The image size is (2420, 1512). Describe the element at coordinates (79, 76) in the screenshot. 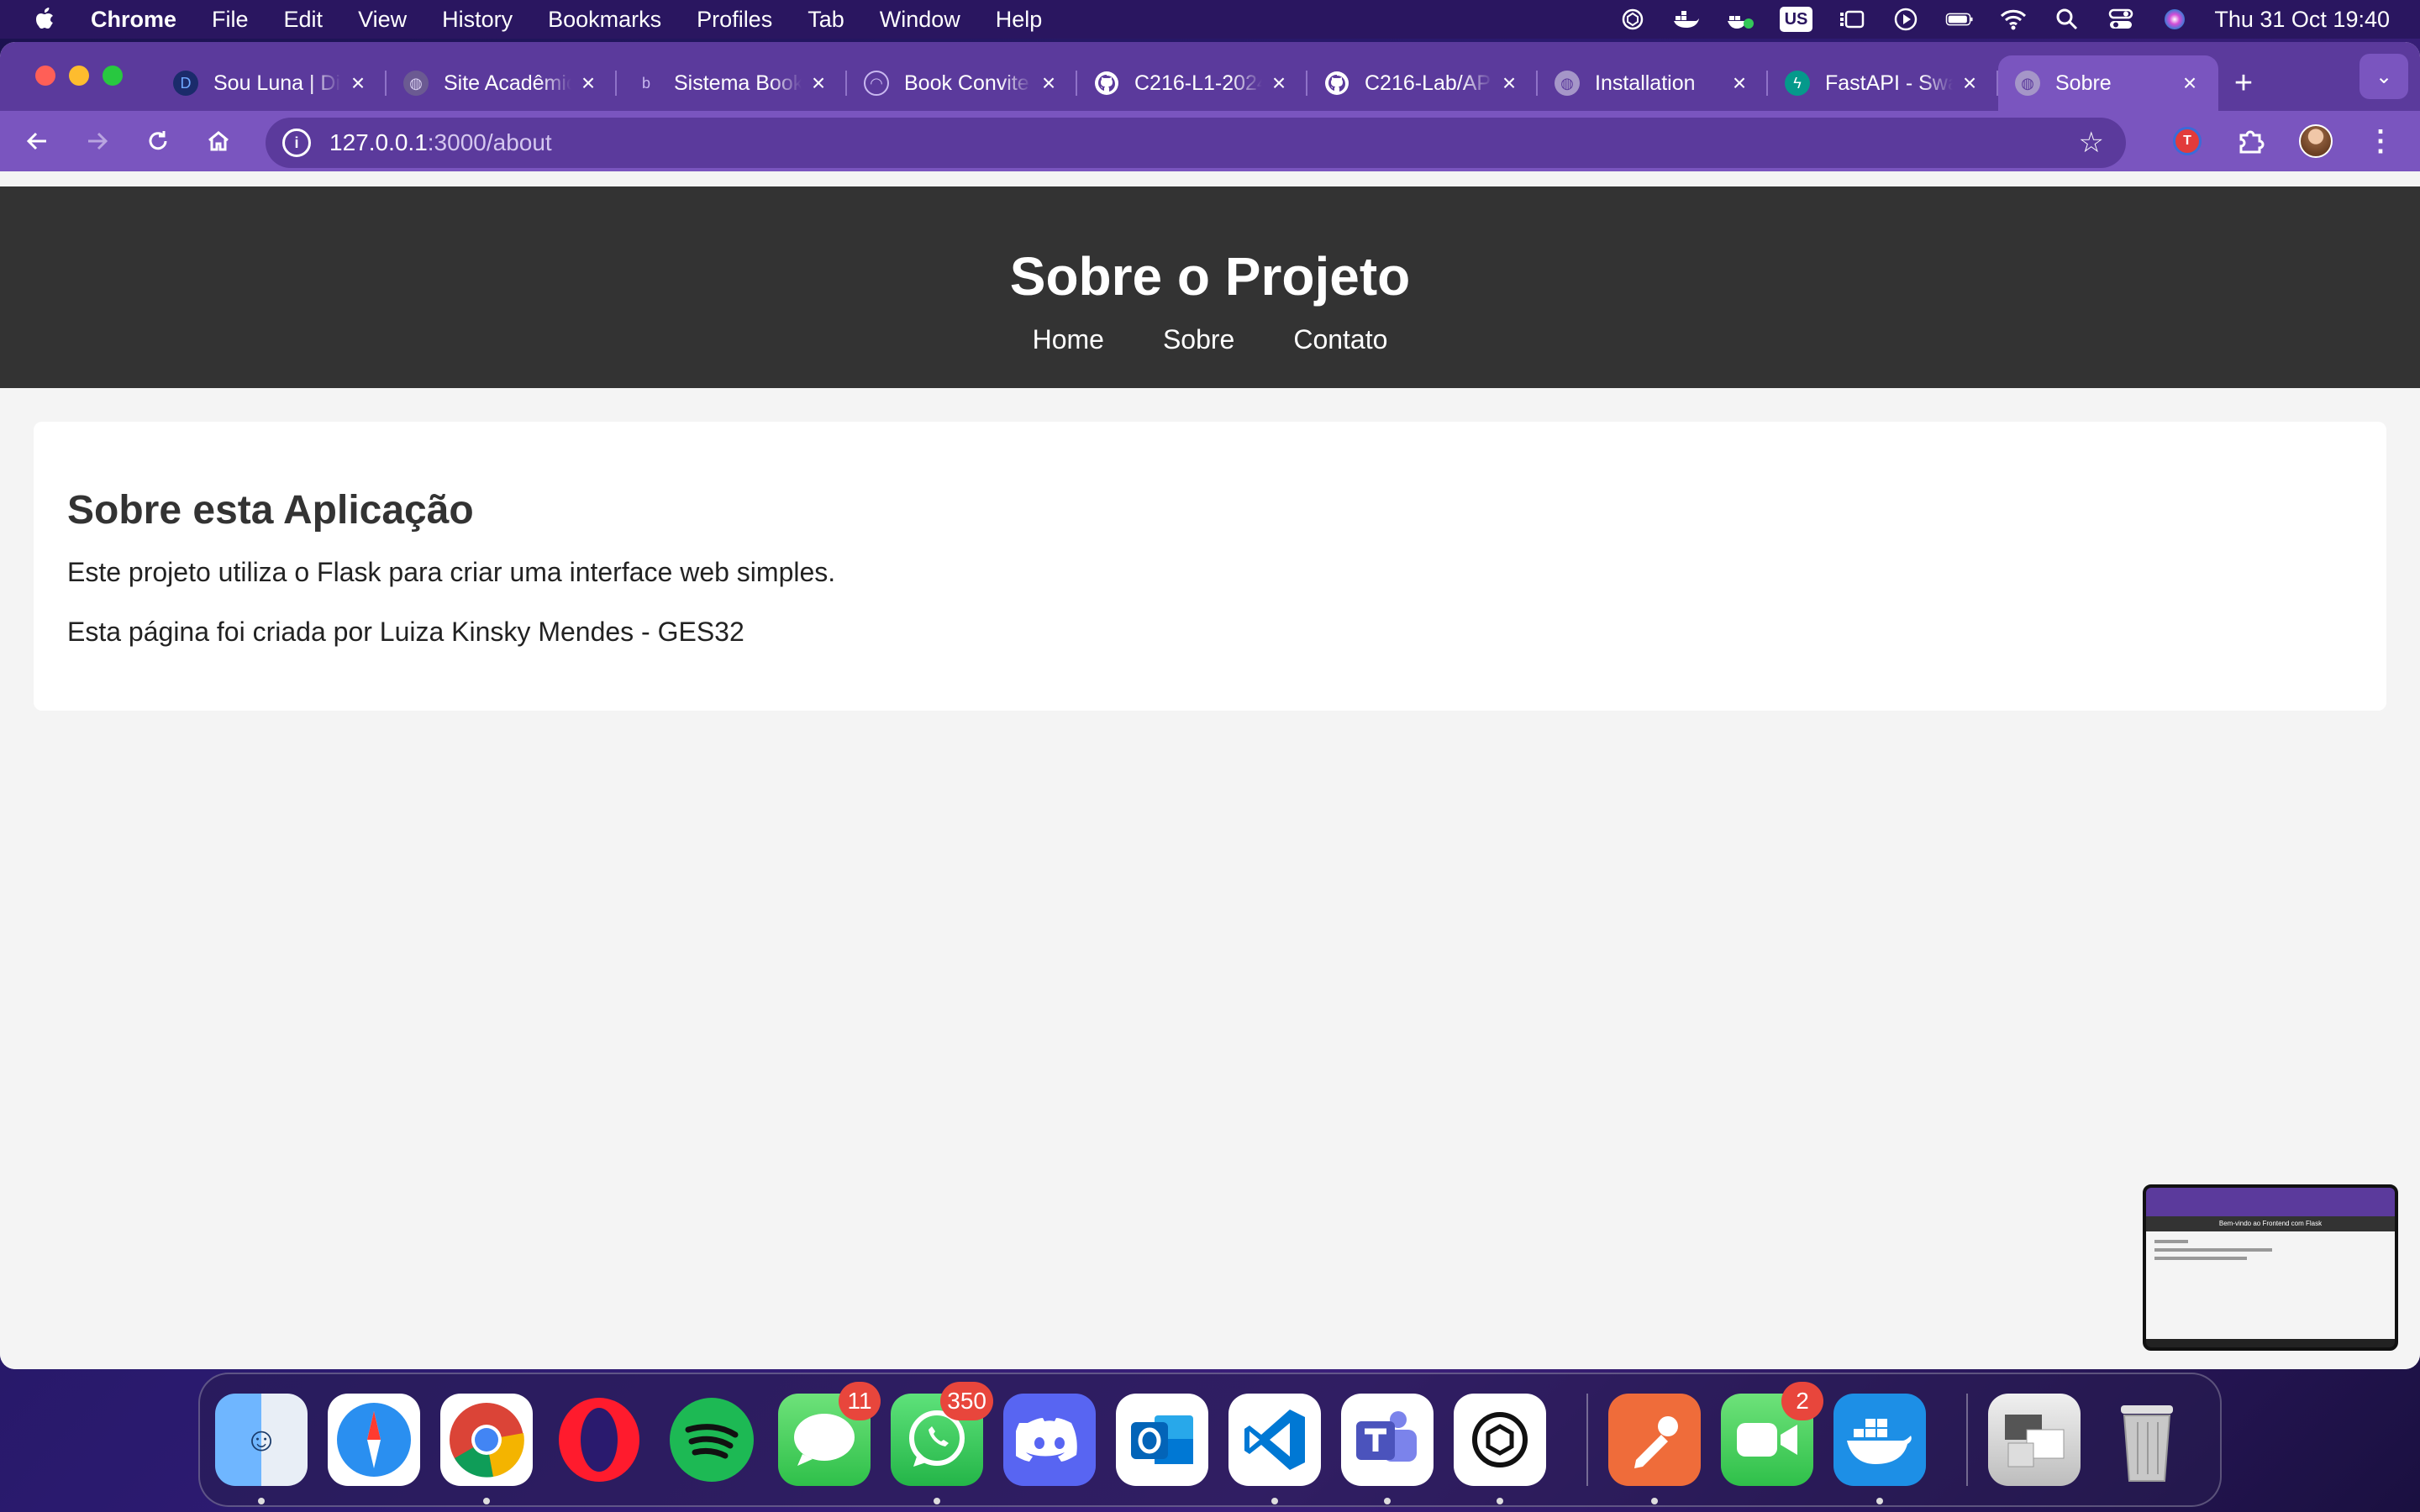

I see `minimize-window-button` at that location.